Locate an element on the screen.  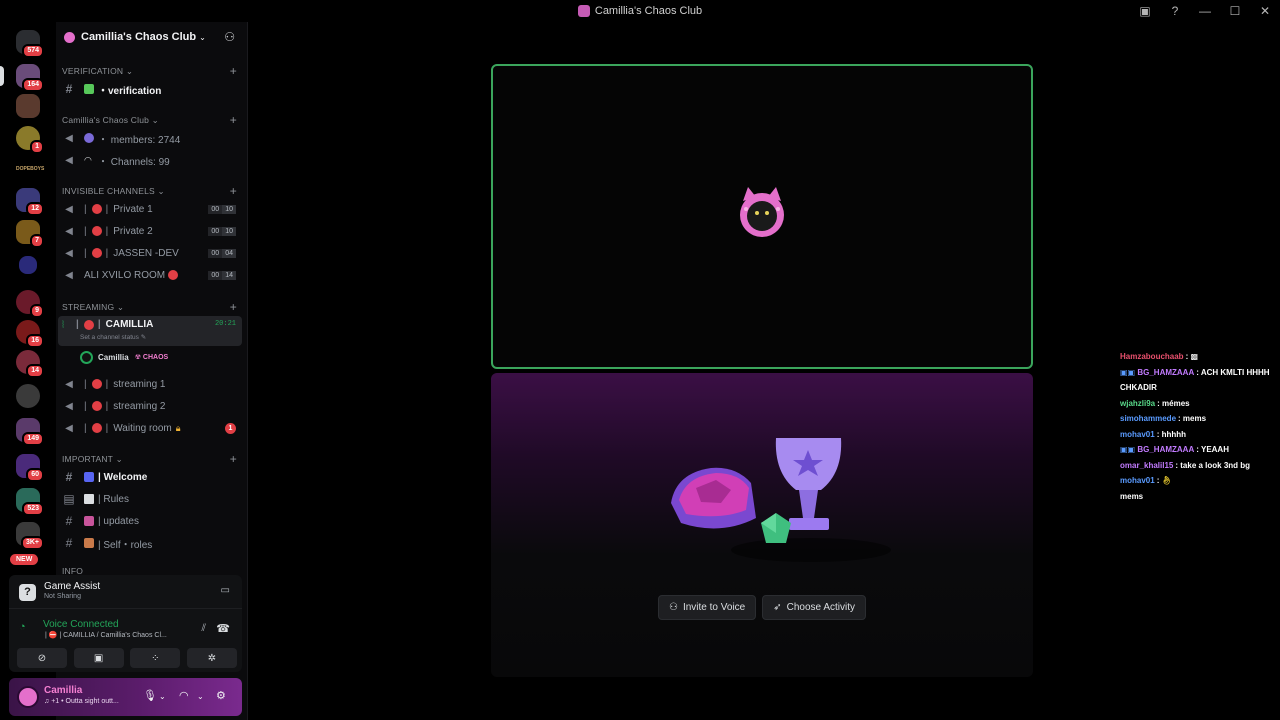
category-verification: VERIFICATION ⌄ + is located at coordinates (152, 71).